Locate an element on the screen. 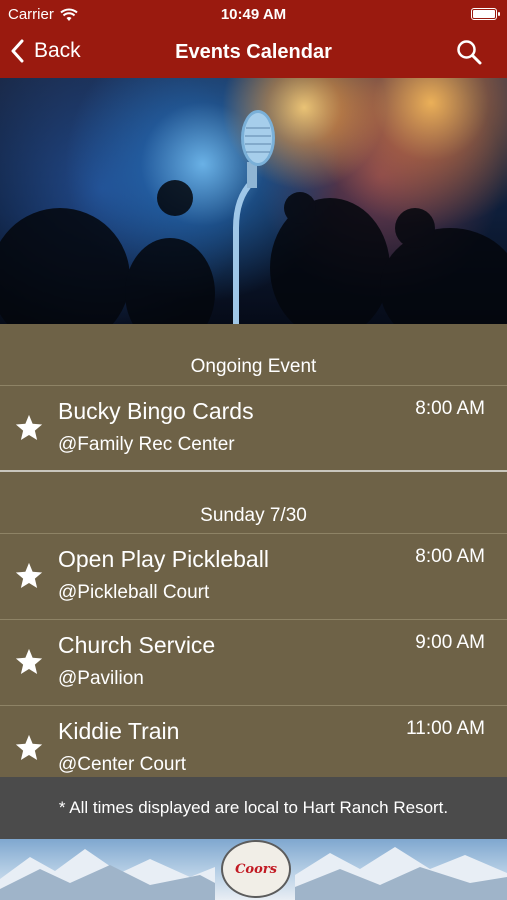 This screenshot has height=900, width=507. search-button is located at coordinates (469, 54).